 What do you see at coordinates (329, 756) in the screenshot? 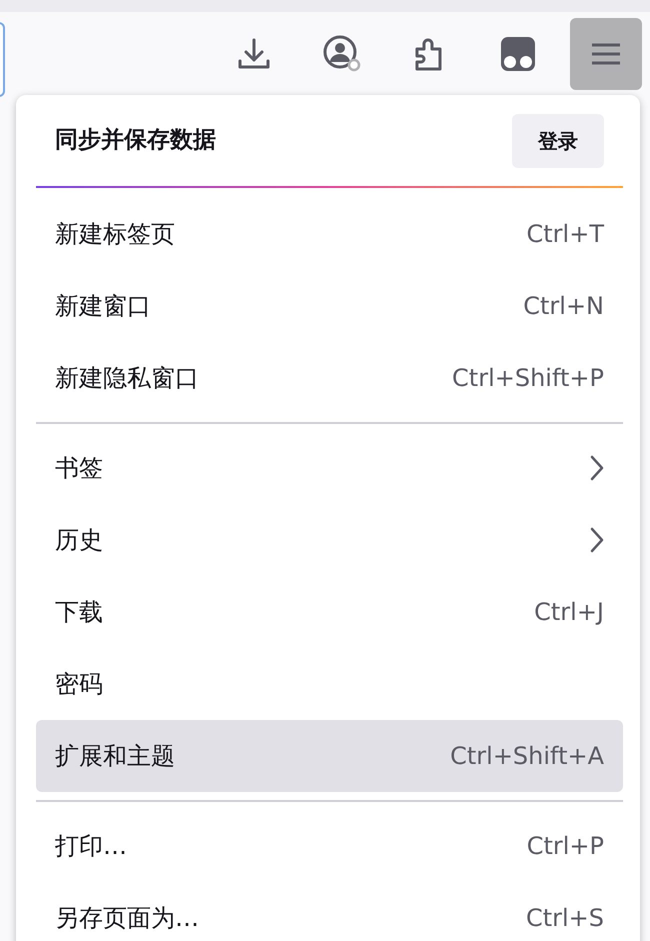
I see `menu-item: 扩展和主题 Ctrl+Shift+A` at bounding box center [329, 756].